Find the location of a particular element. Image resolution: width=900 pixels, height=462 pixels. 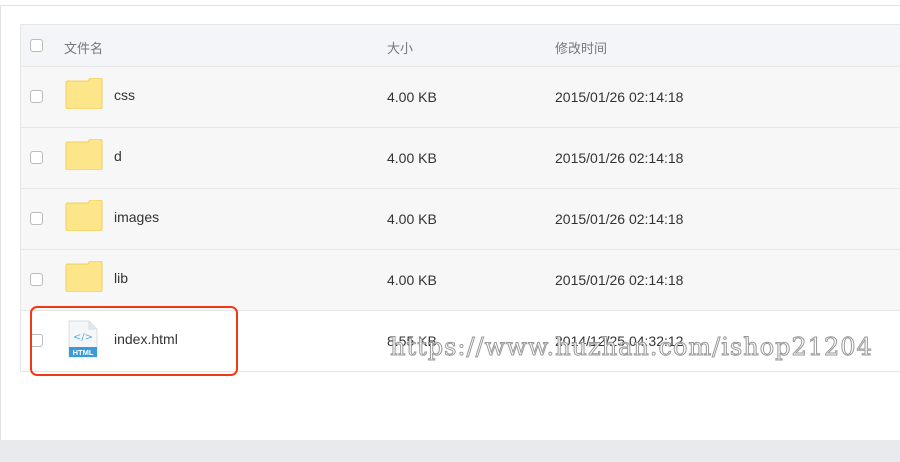

footer-bar is located at coordinates (450, 451).